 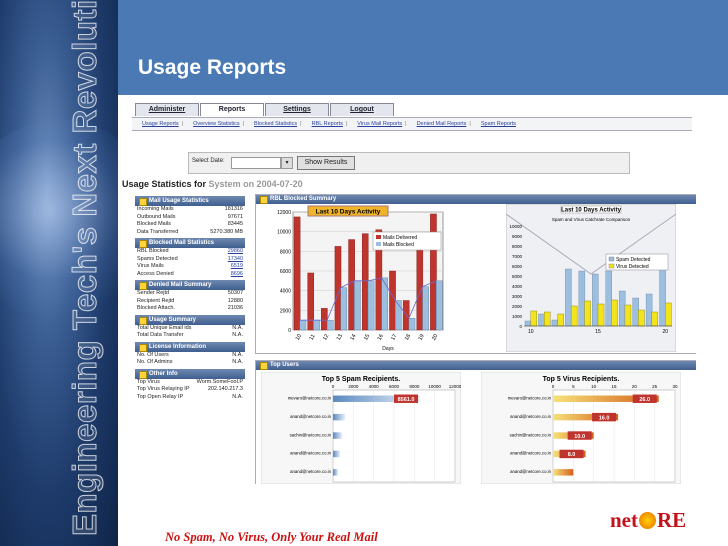 I want to click on stat-row: Virus Mails 6519, so click(x=190, y=267).